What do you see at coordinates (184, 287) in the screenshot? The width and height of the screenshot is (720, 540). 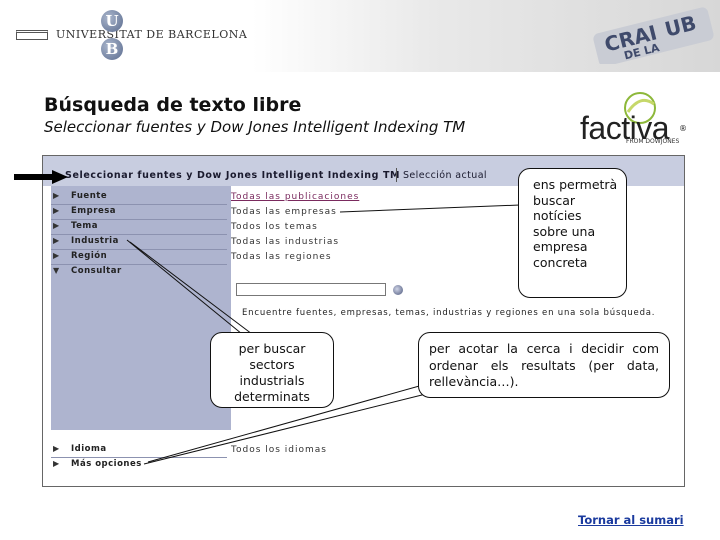 I see `pointer-line-industria` at bounding box center [184, 287].